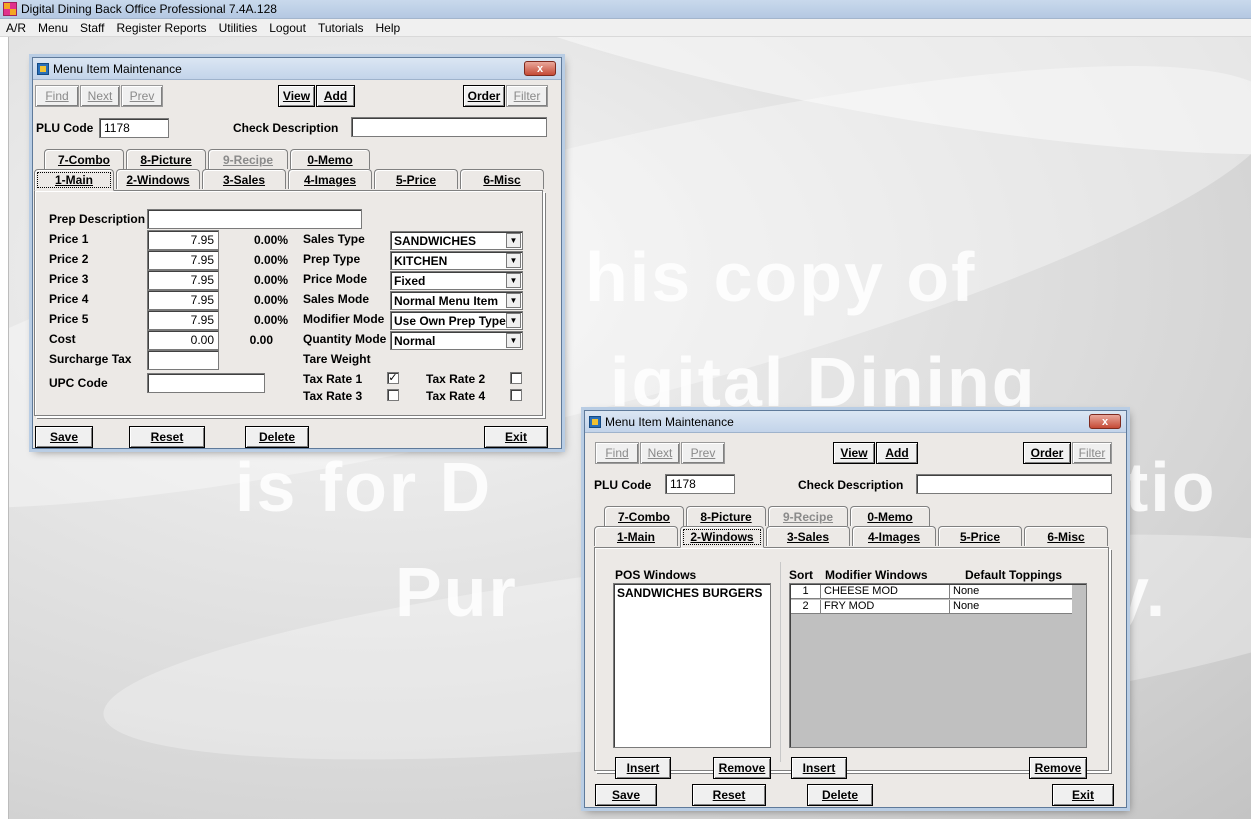 Image resolution: width=1251 pixels, height=819 pixels. I want to click on price-mode-select: Fixed ▼, so click(456, 280).